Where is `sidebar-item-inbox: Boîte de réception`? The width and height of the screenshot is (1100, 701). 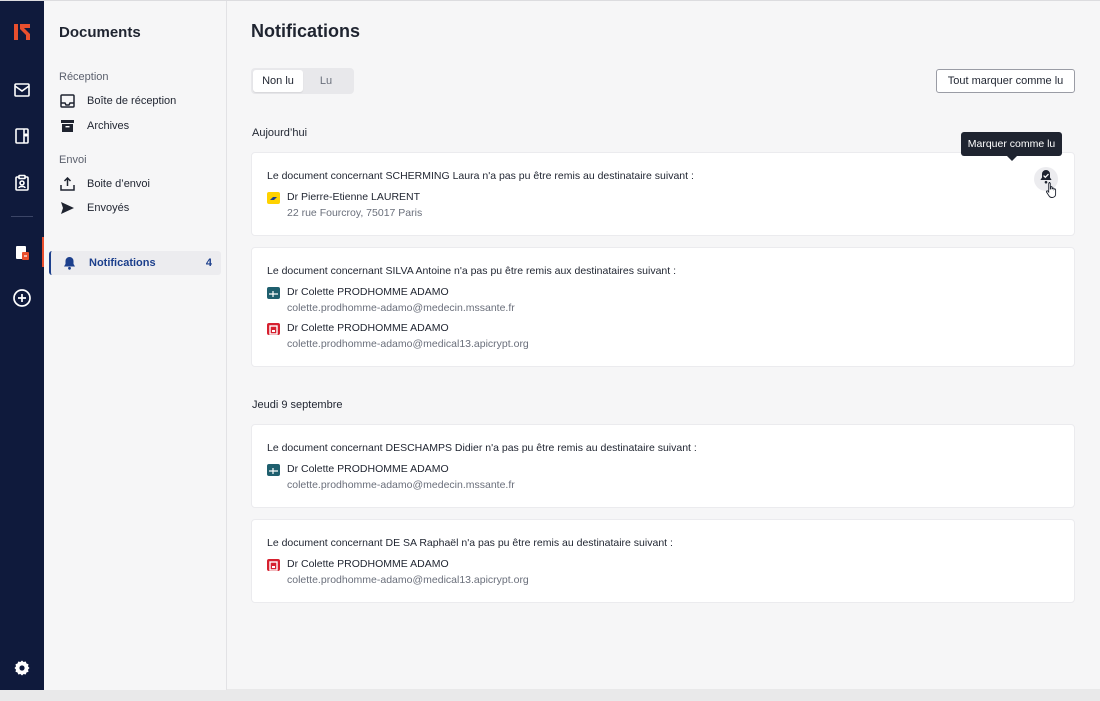 sidebar-item-inbox: Boîte de réception is located at coordinates (140, 101).